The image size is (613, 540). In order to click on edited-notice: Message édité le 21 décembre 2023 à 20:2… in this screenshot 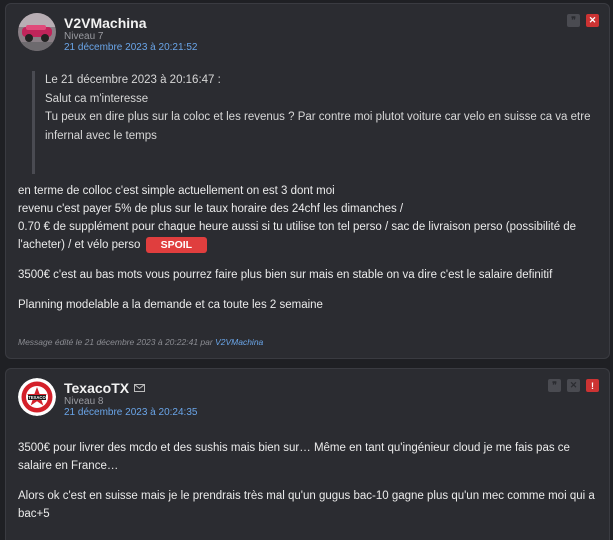, I will do `click(140, 342)`.